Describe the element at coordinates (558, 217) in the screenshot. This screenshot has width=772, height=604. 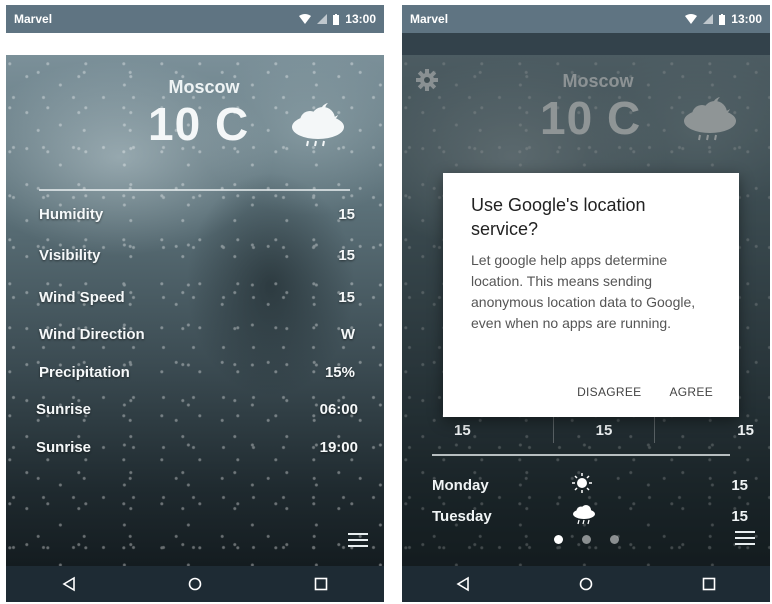
I see `dialog-title: Use Google's location service?` at that location.